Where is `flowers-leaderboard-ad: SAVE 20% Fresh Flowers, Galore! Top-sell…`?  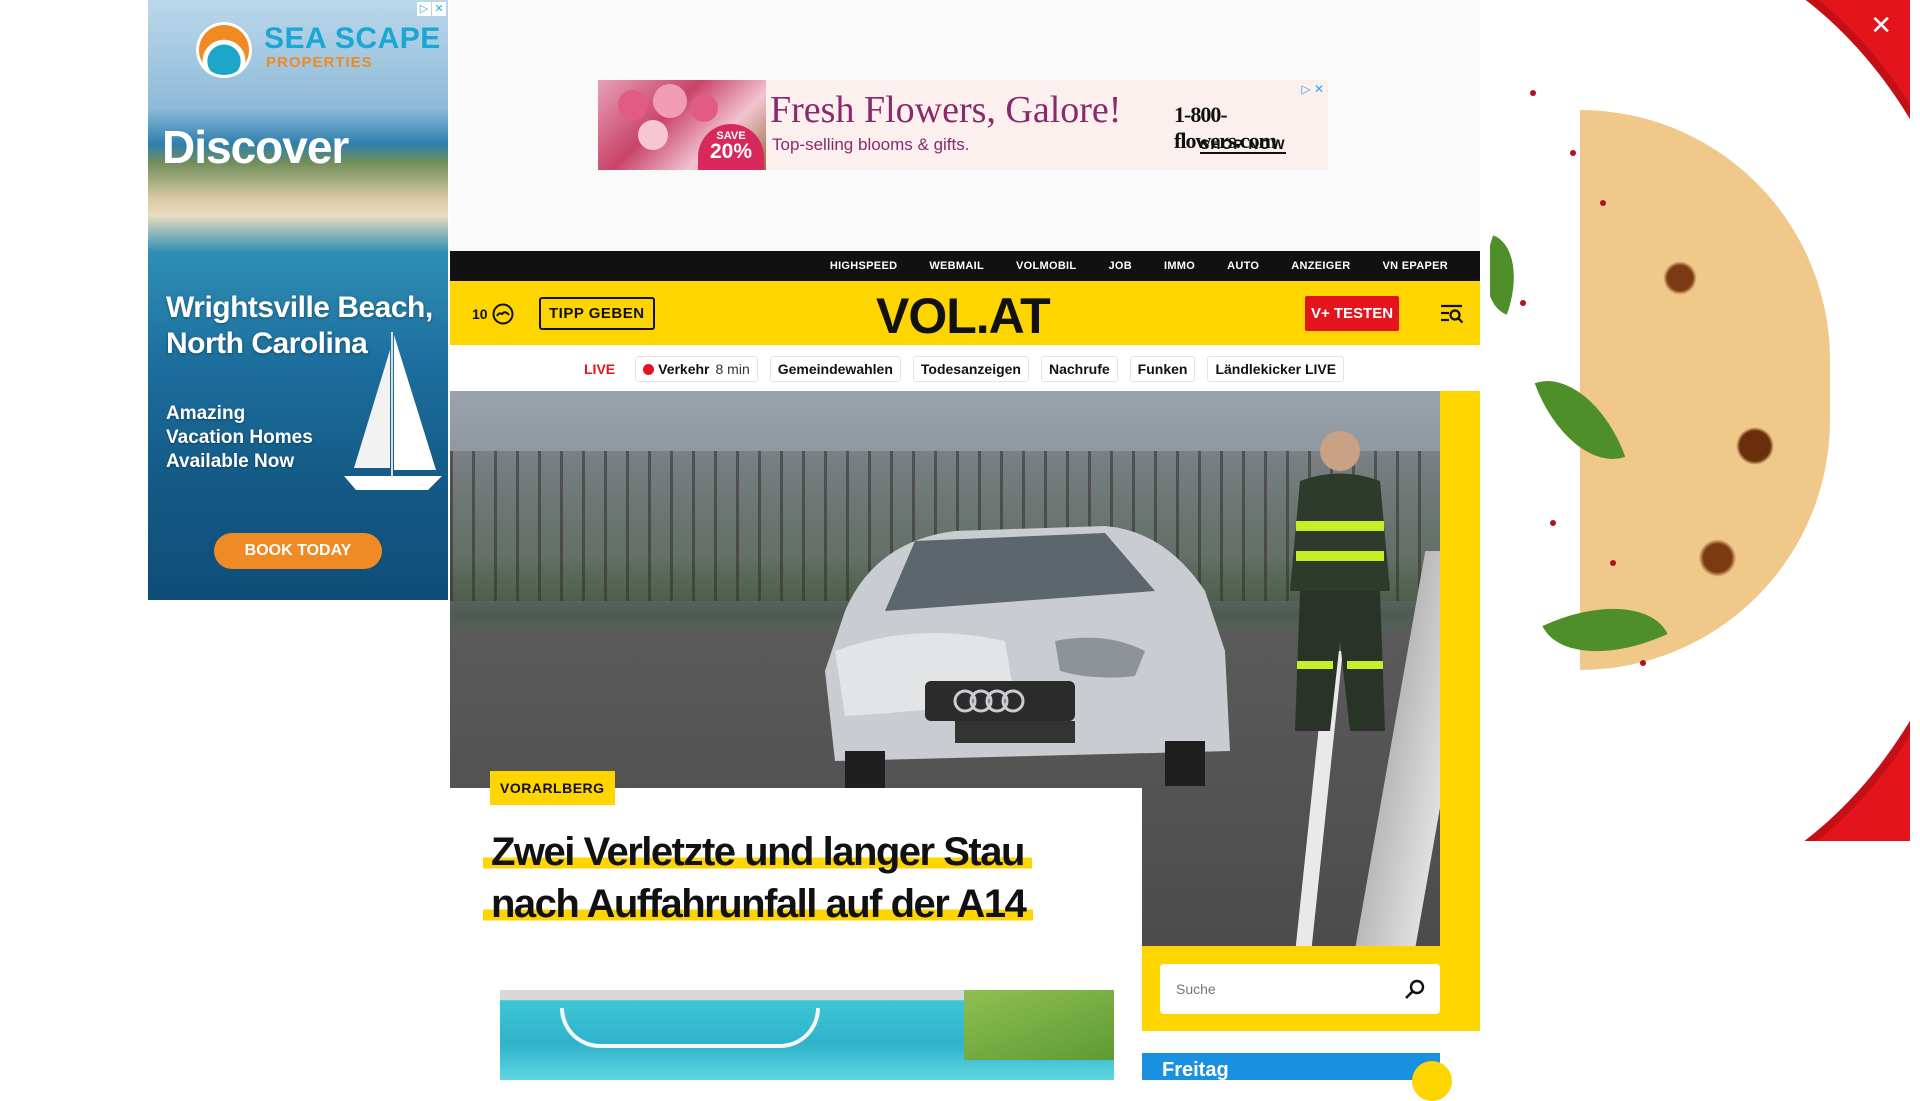 flowers-leaderboard-ad: SAVE 20% Fresh Flowers, Galore! Top-sell… is located at coordinates (963, 125).